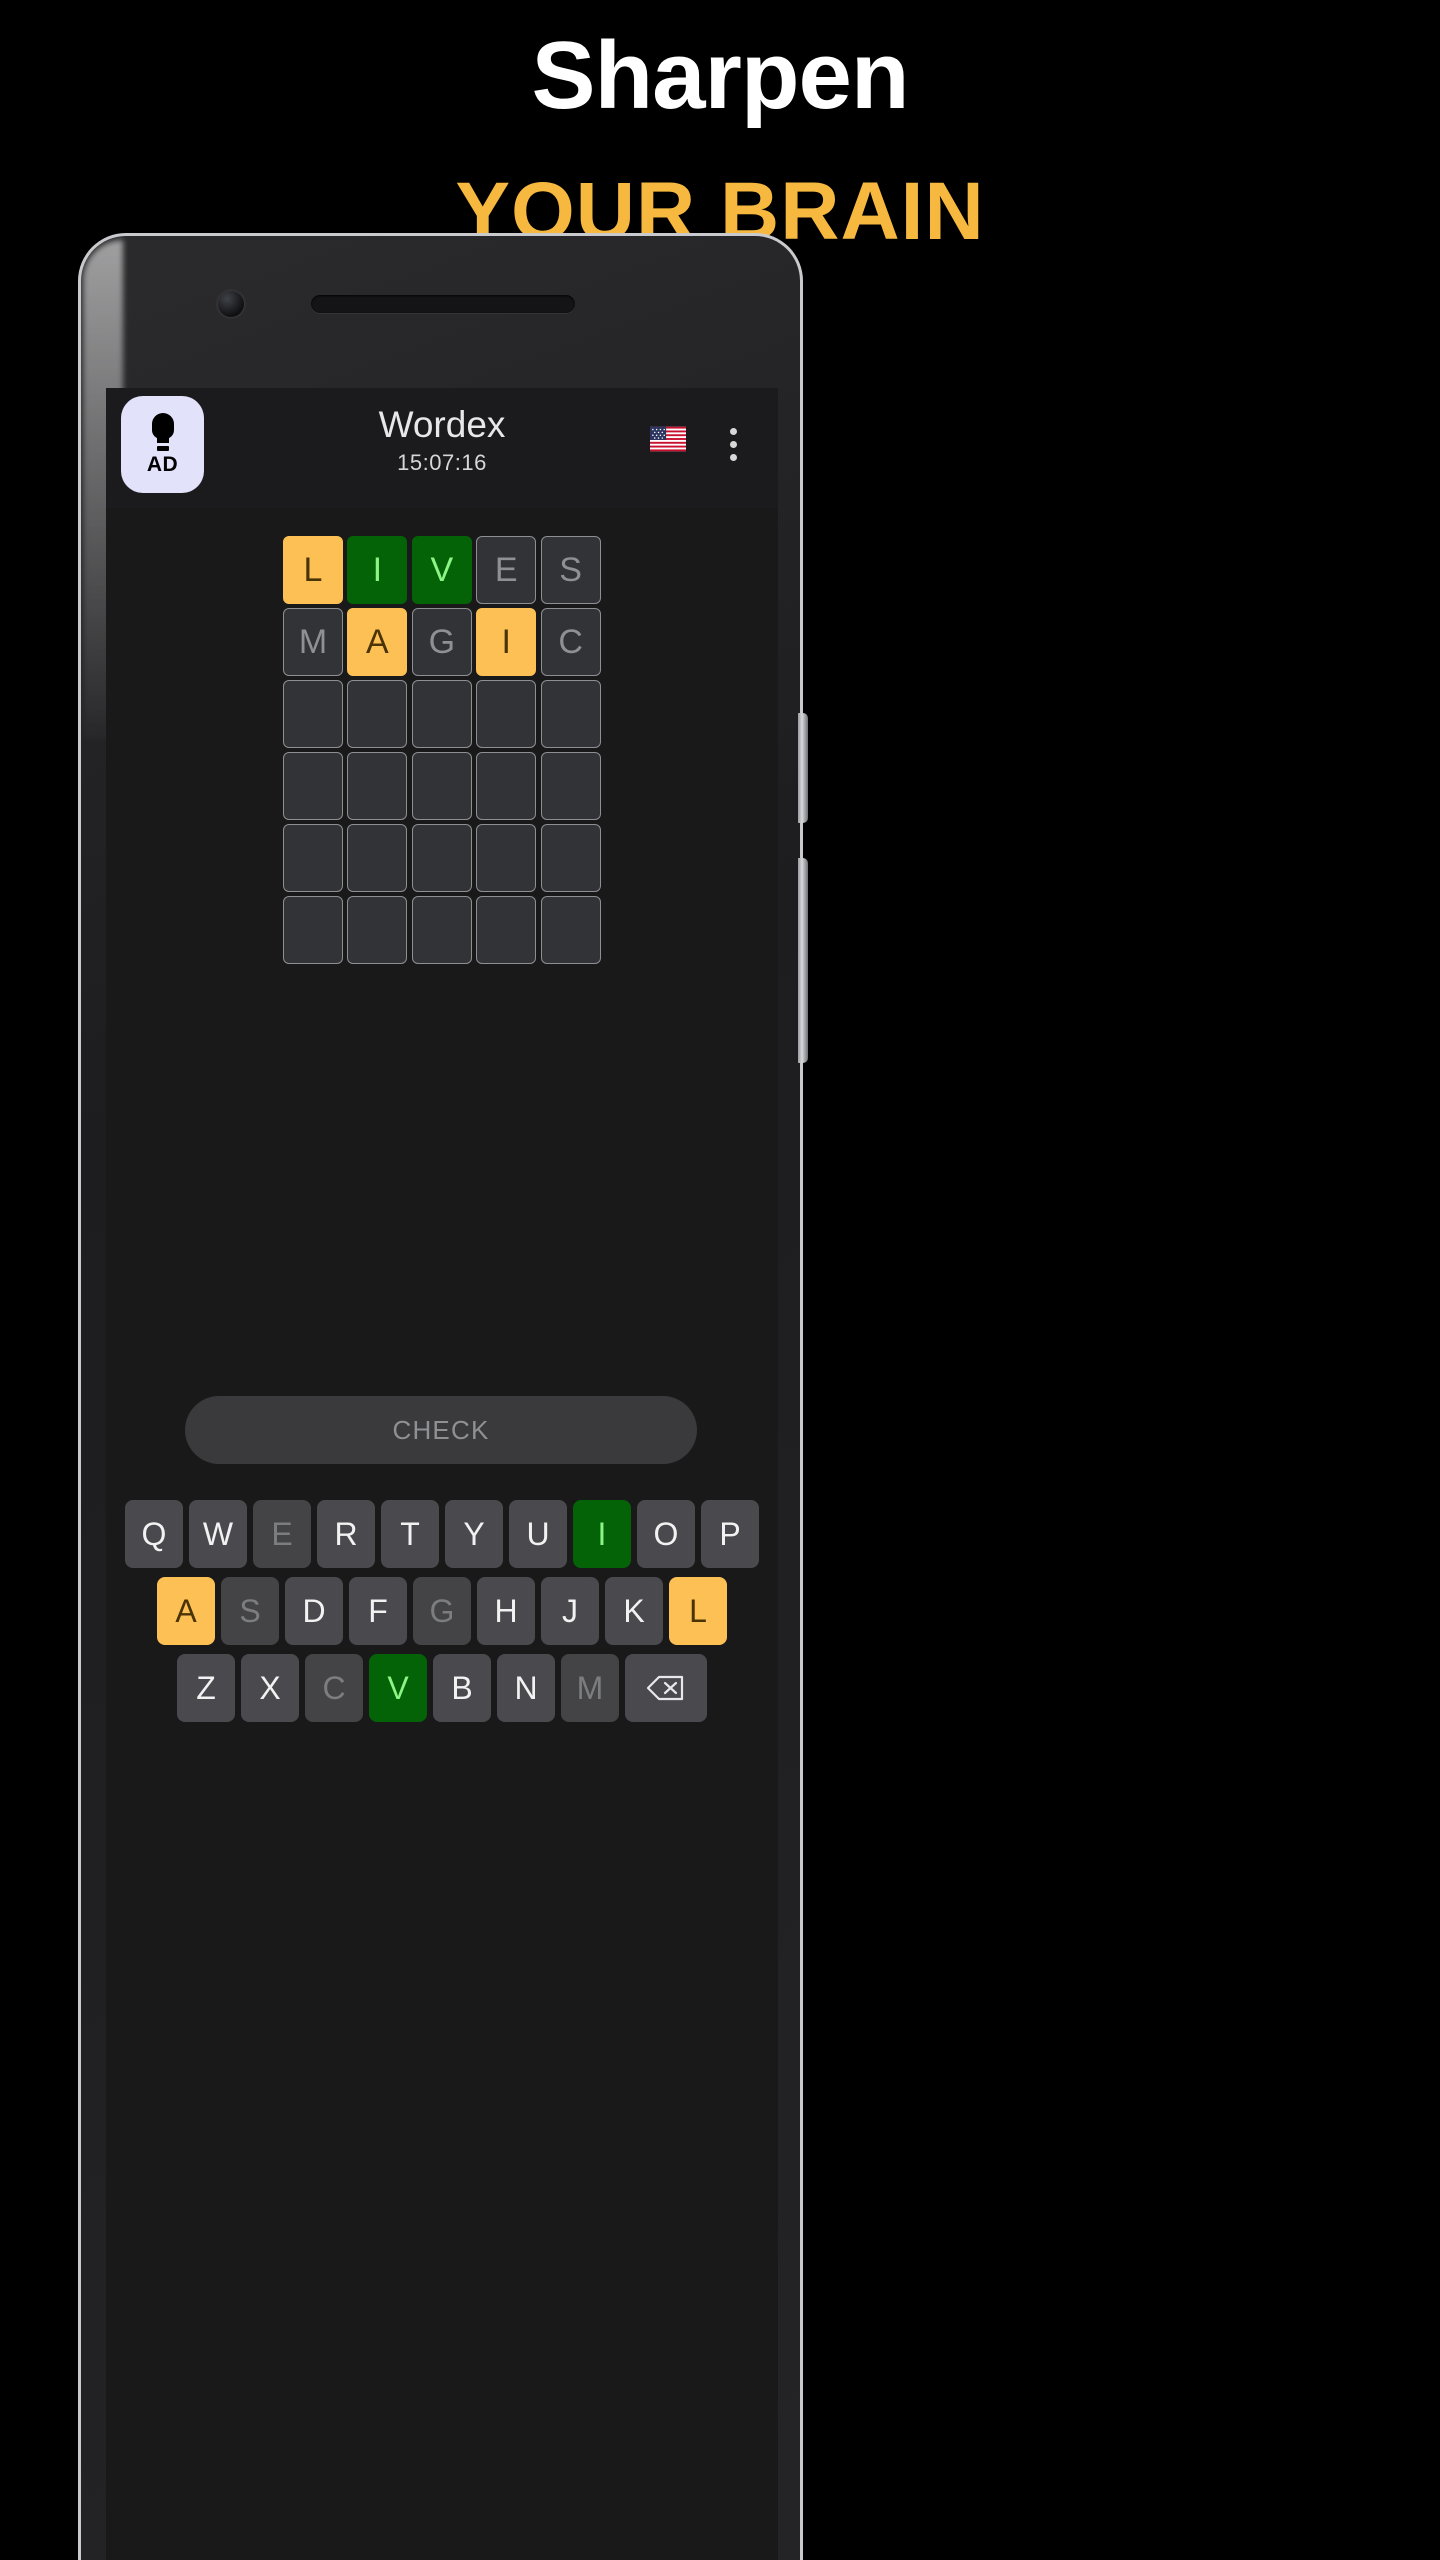 The width and height of the screenshot is (1440, 2560). Describe the element at coordinates (441, 930) in the screenshot. I see `grid-tile-r6c3` at that location.